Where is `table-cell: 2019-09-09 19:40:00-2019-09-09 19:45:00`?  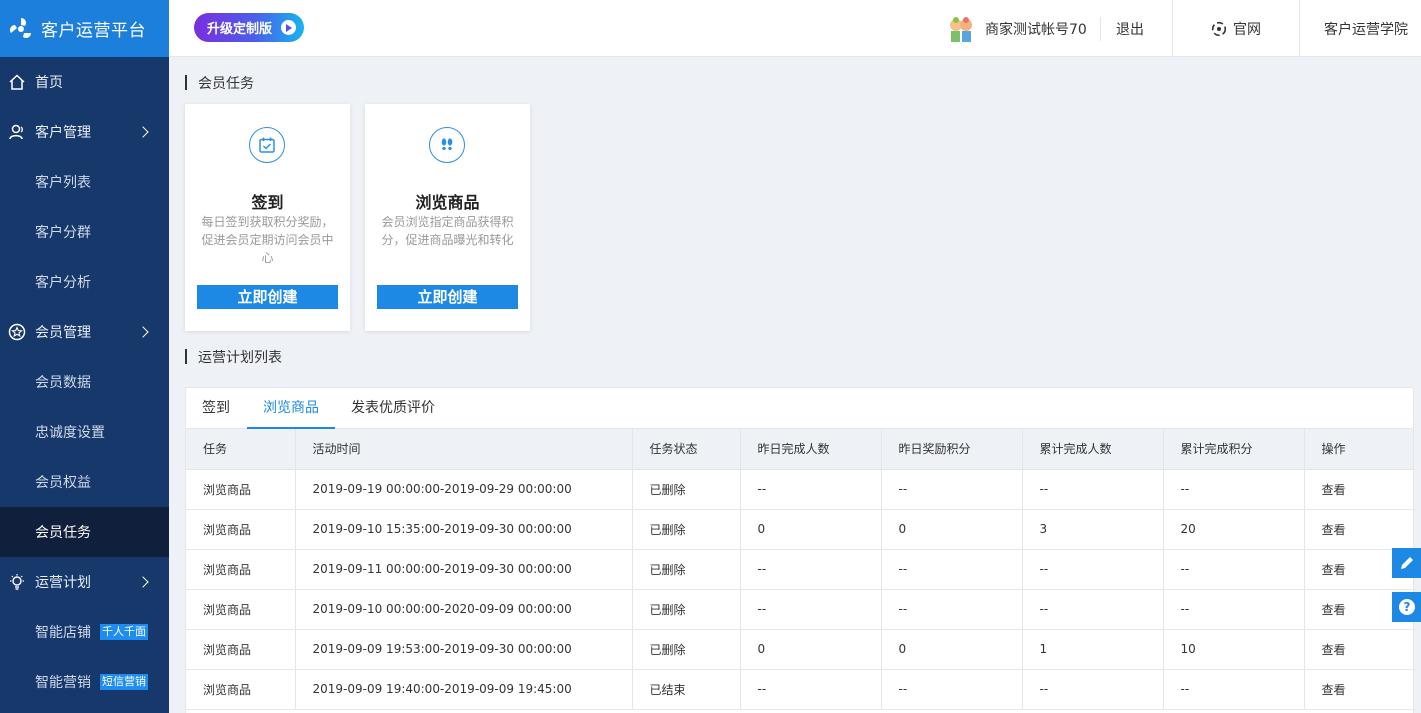 table-cell: 2019-09-09 19:40:00-2019-09-09 19:45:00 is located at coordinates (464, 689).